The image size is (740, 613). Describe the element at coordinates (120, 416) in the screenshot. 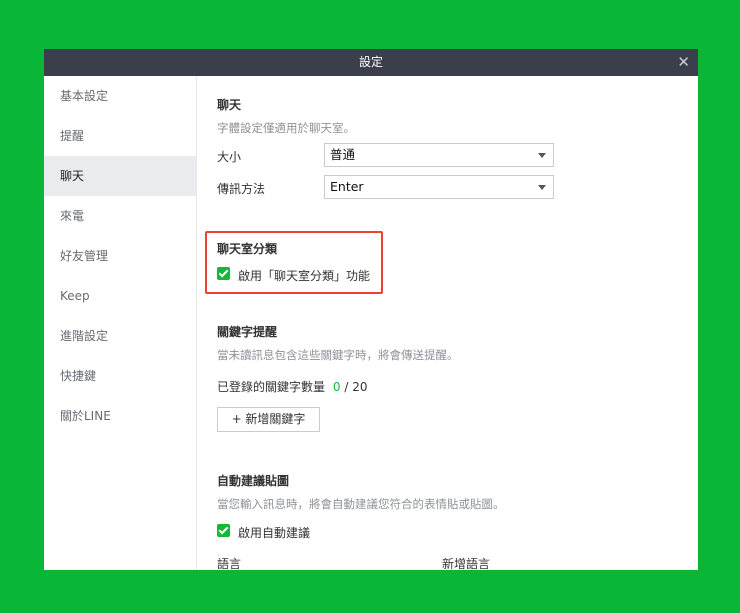

I see `sidebar-item-about: 關於LINE` at that location.